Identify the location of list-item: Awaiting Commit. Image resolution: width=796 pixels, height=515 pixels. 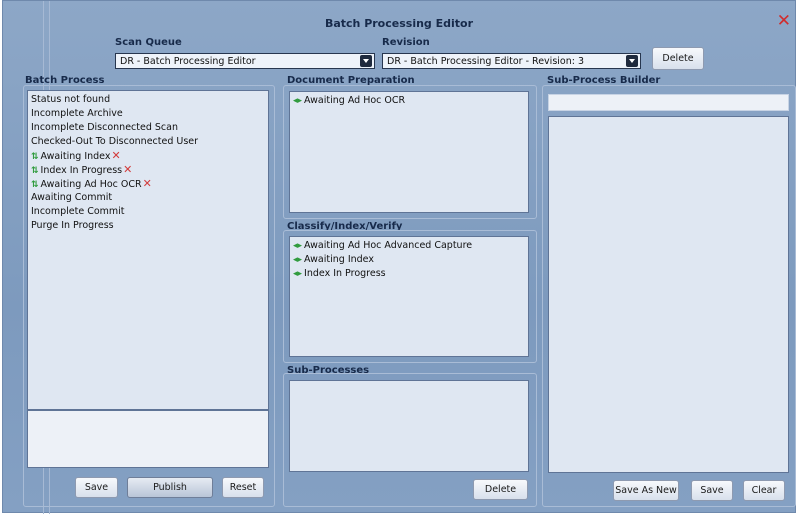
(149, 198).